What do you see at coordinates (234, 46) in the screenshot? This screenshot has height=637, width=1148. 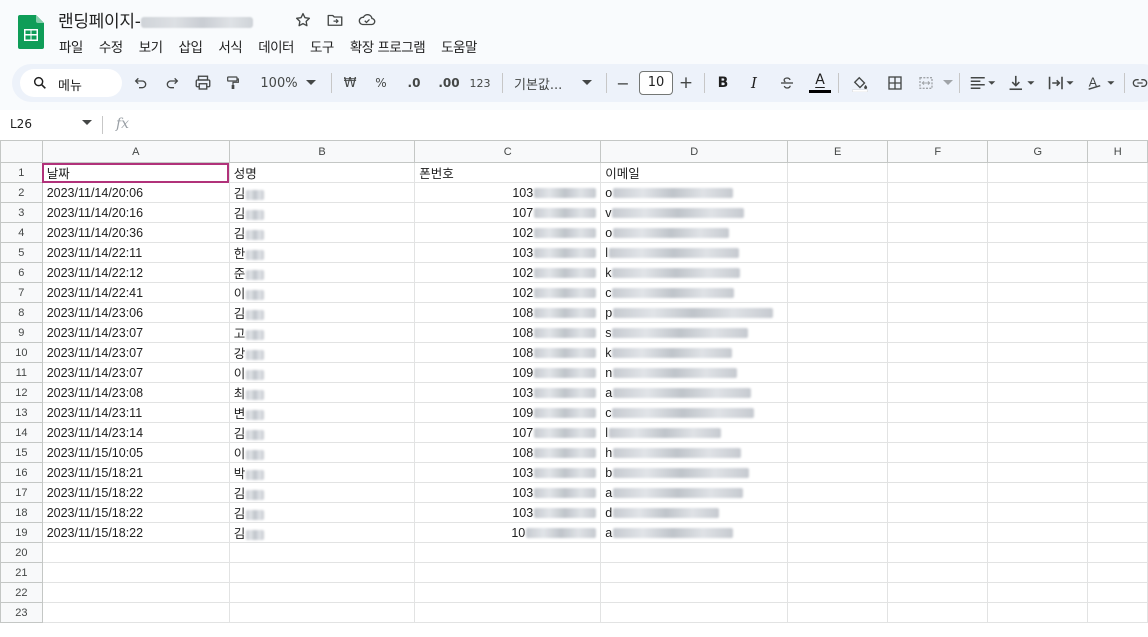 I see `menu-format: 서식` at bounding box center [234, 46].